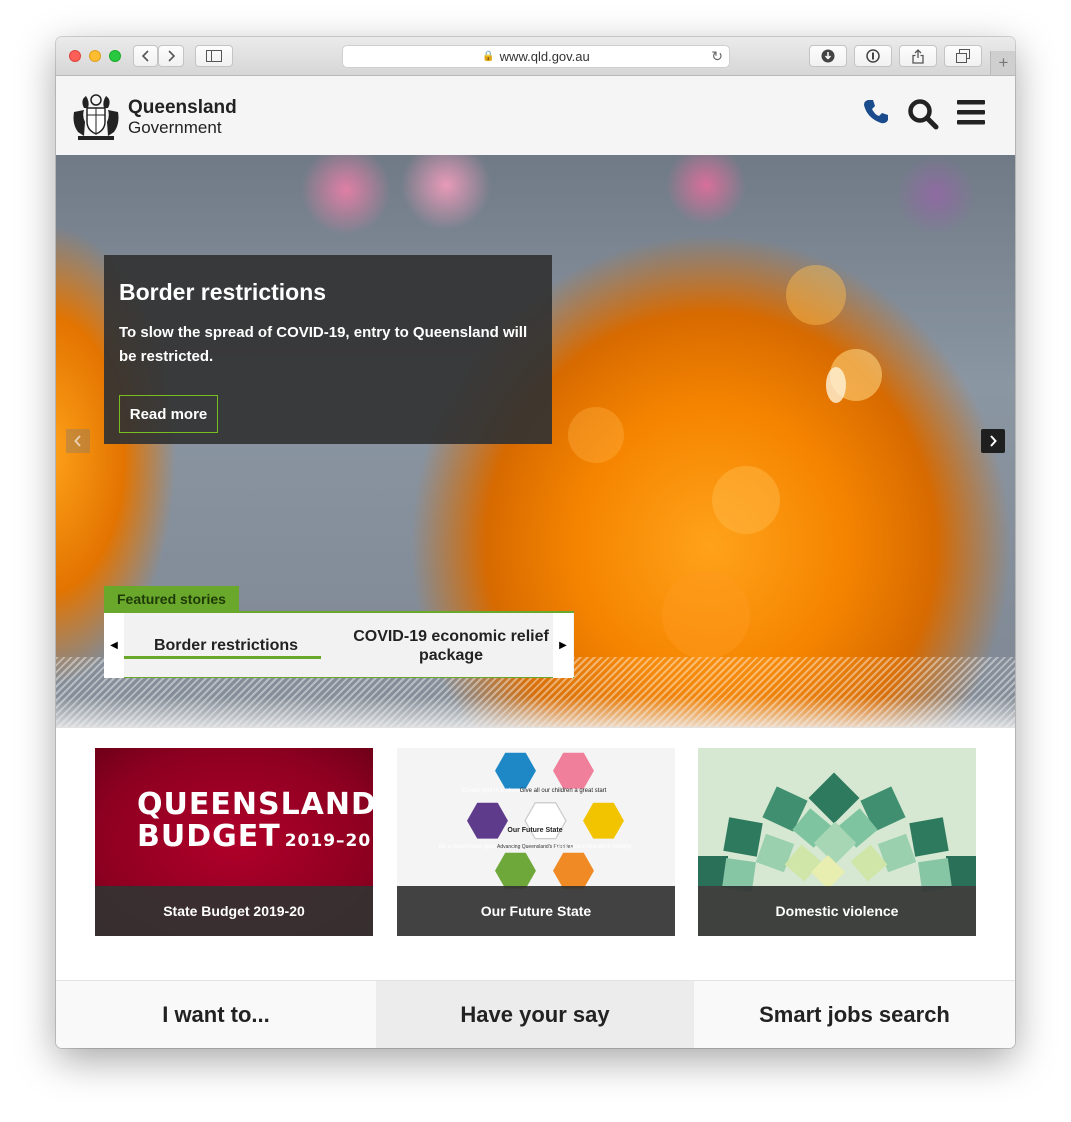 The height and width of the screenshot is (1122, 1071). Describe the element at coordinates (971, 112) in the screenshot. I see `hamburger-menu-icon` at that location.